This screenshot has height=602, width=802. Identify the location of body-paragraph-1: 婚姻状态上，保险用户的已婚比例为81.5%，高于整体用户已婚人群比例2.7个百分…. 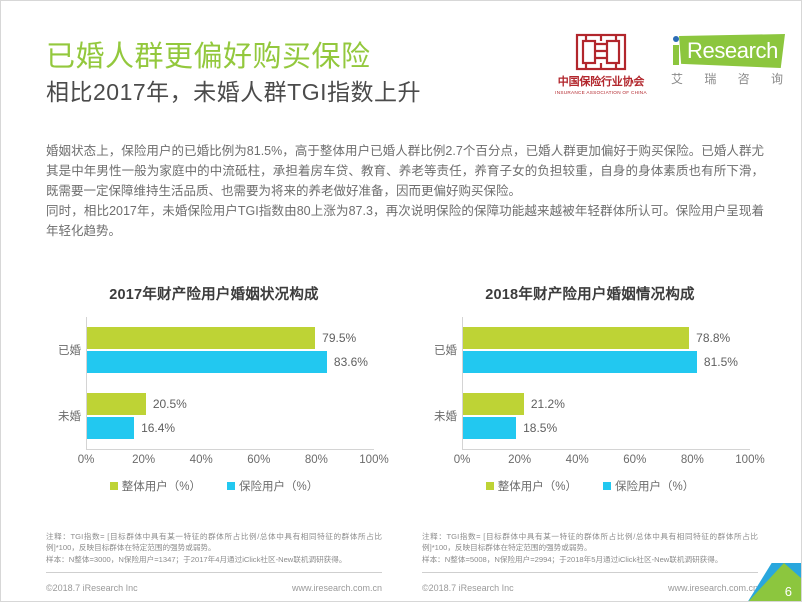
(405, 171).